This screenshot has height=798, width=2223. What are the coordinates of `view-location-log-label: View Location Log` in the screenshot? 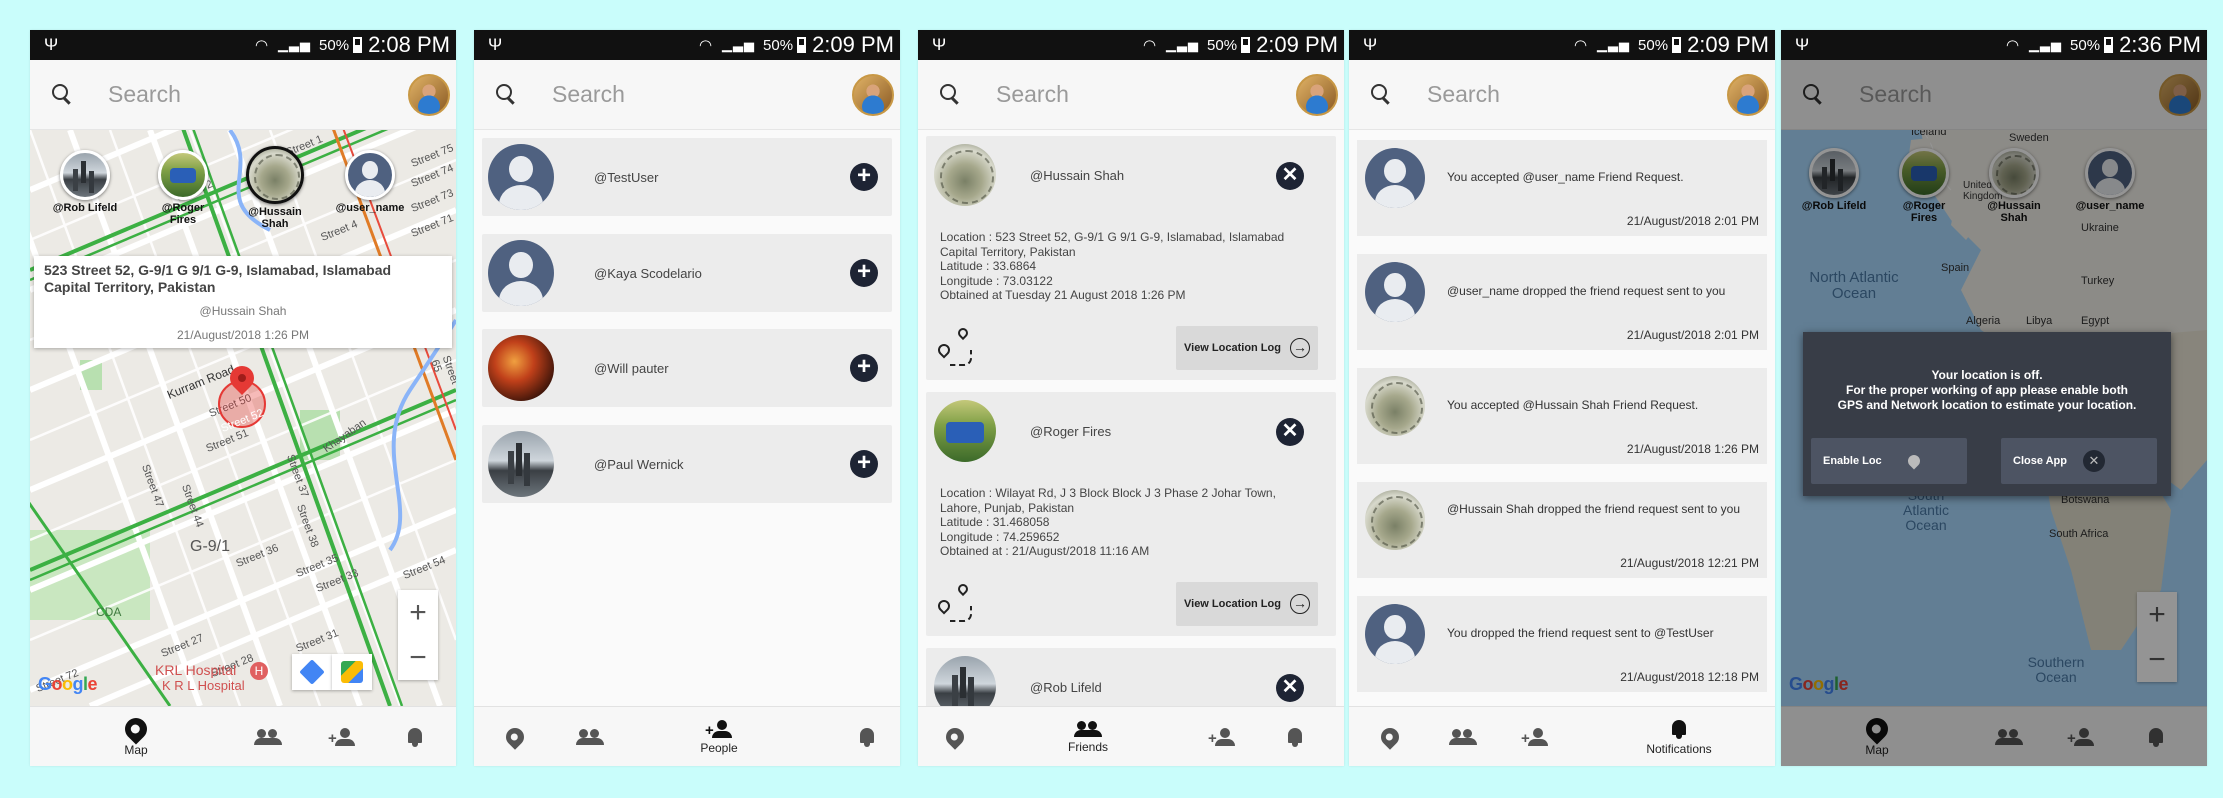 It's located at (1232, 348).